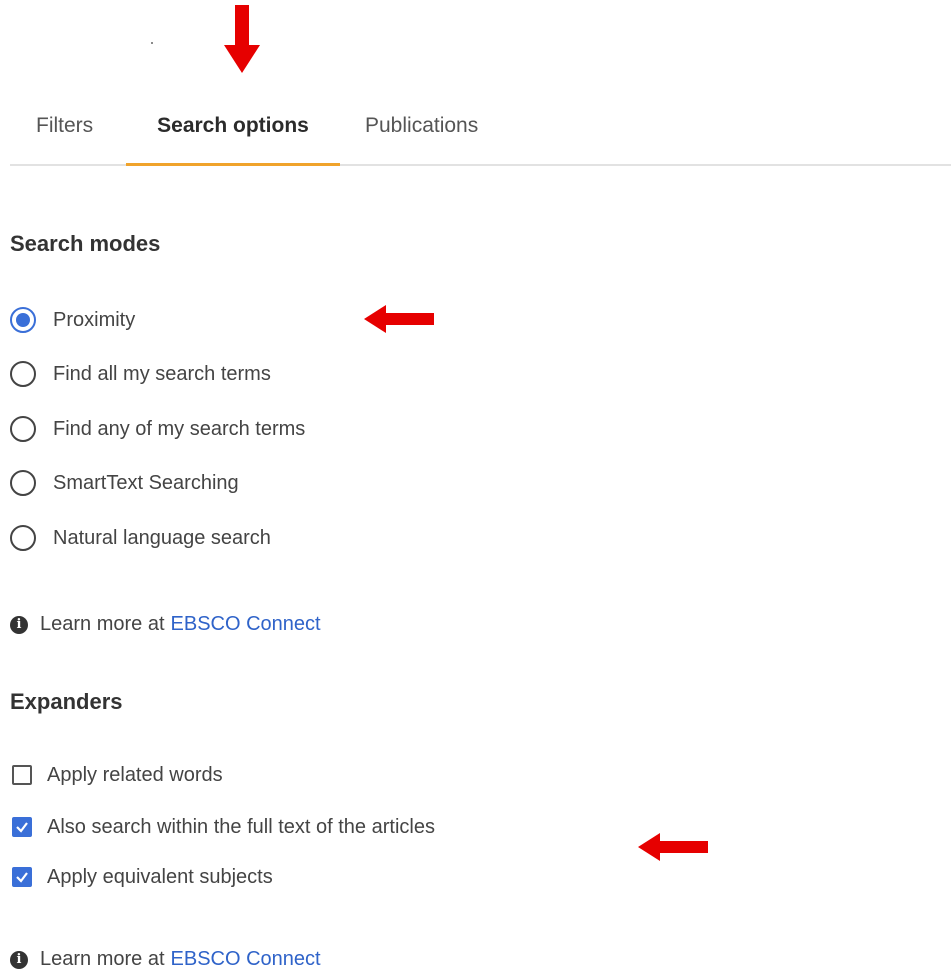 The height and width of the screenshot is (971, 951). I want to click on tab-search-options: Search options, so click(233, 127).